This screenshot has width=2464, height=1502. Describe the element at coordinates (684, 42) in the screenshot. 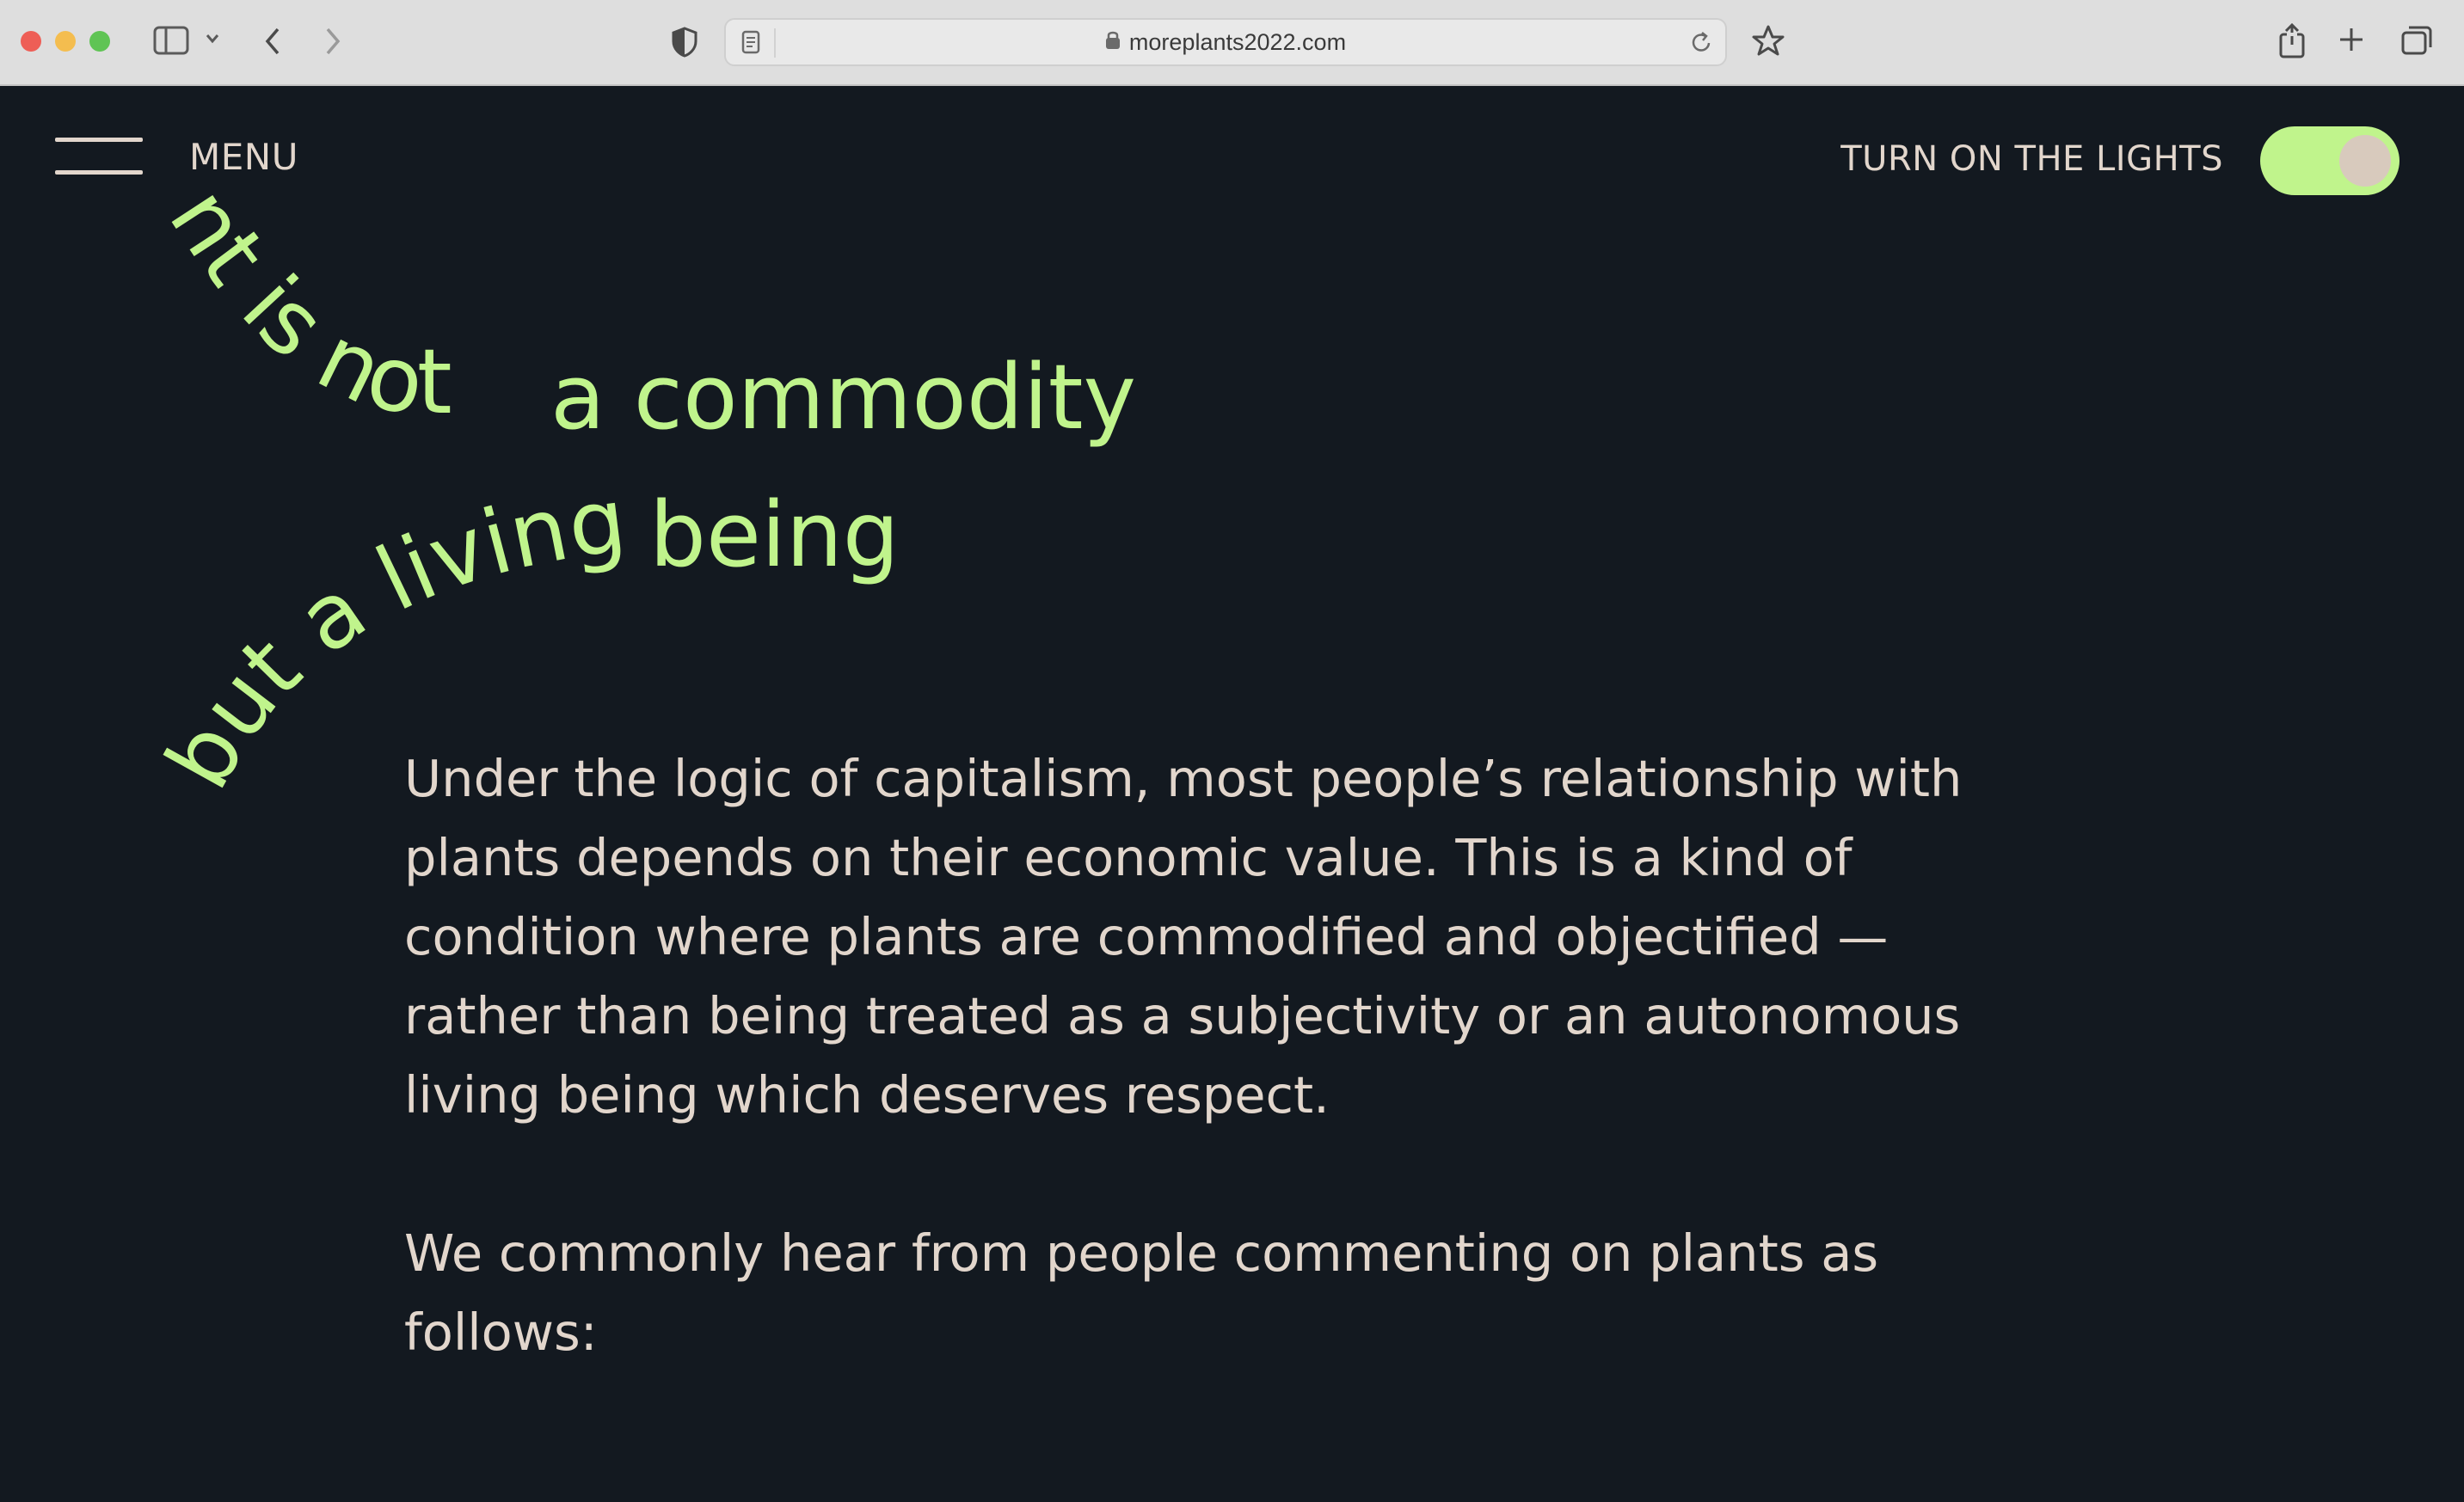

I see `privacy-shield-icon` at that location.